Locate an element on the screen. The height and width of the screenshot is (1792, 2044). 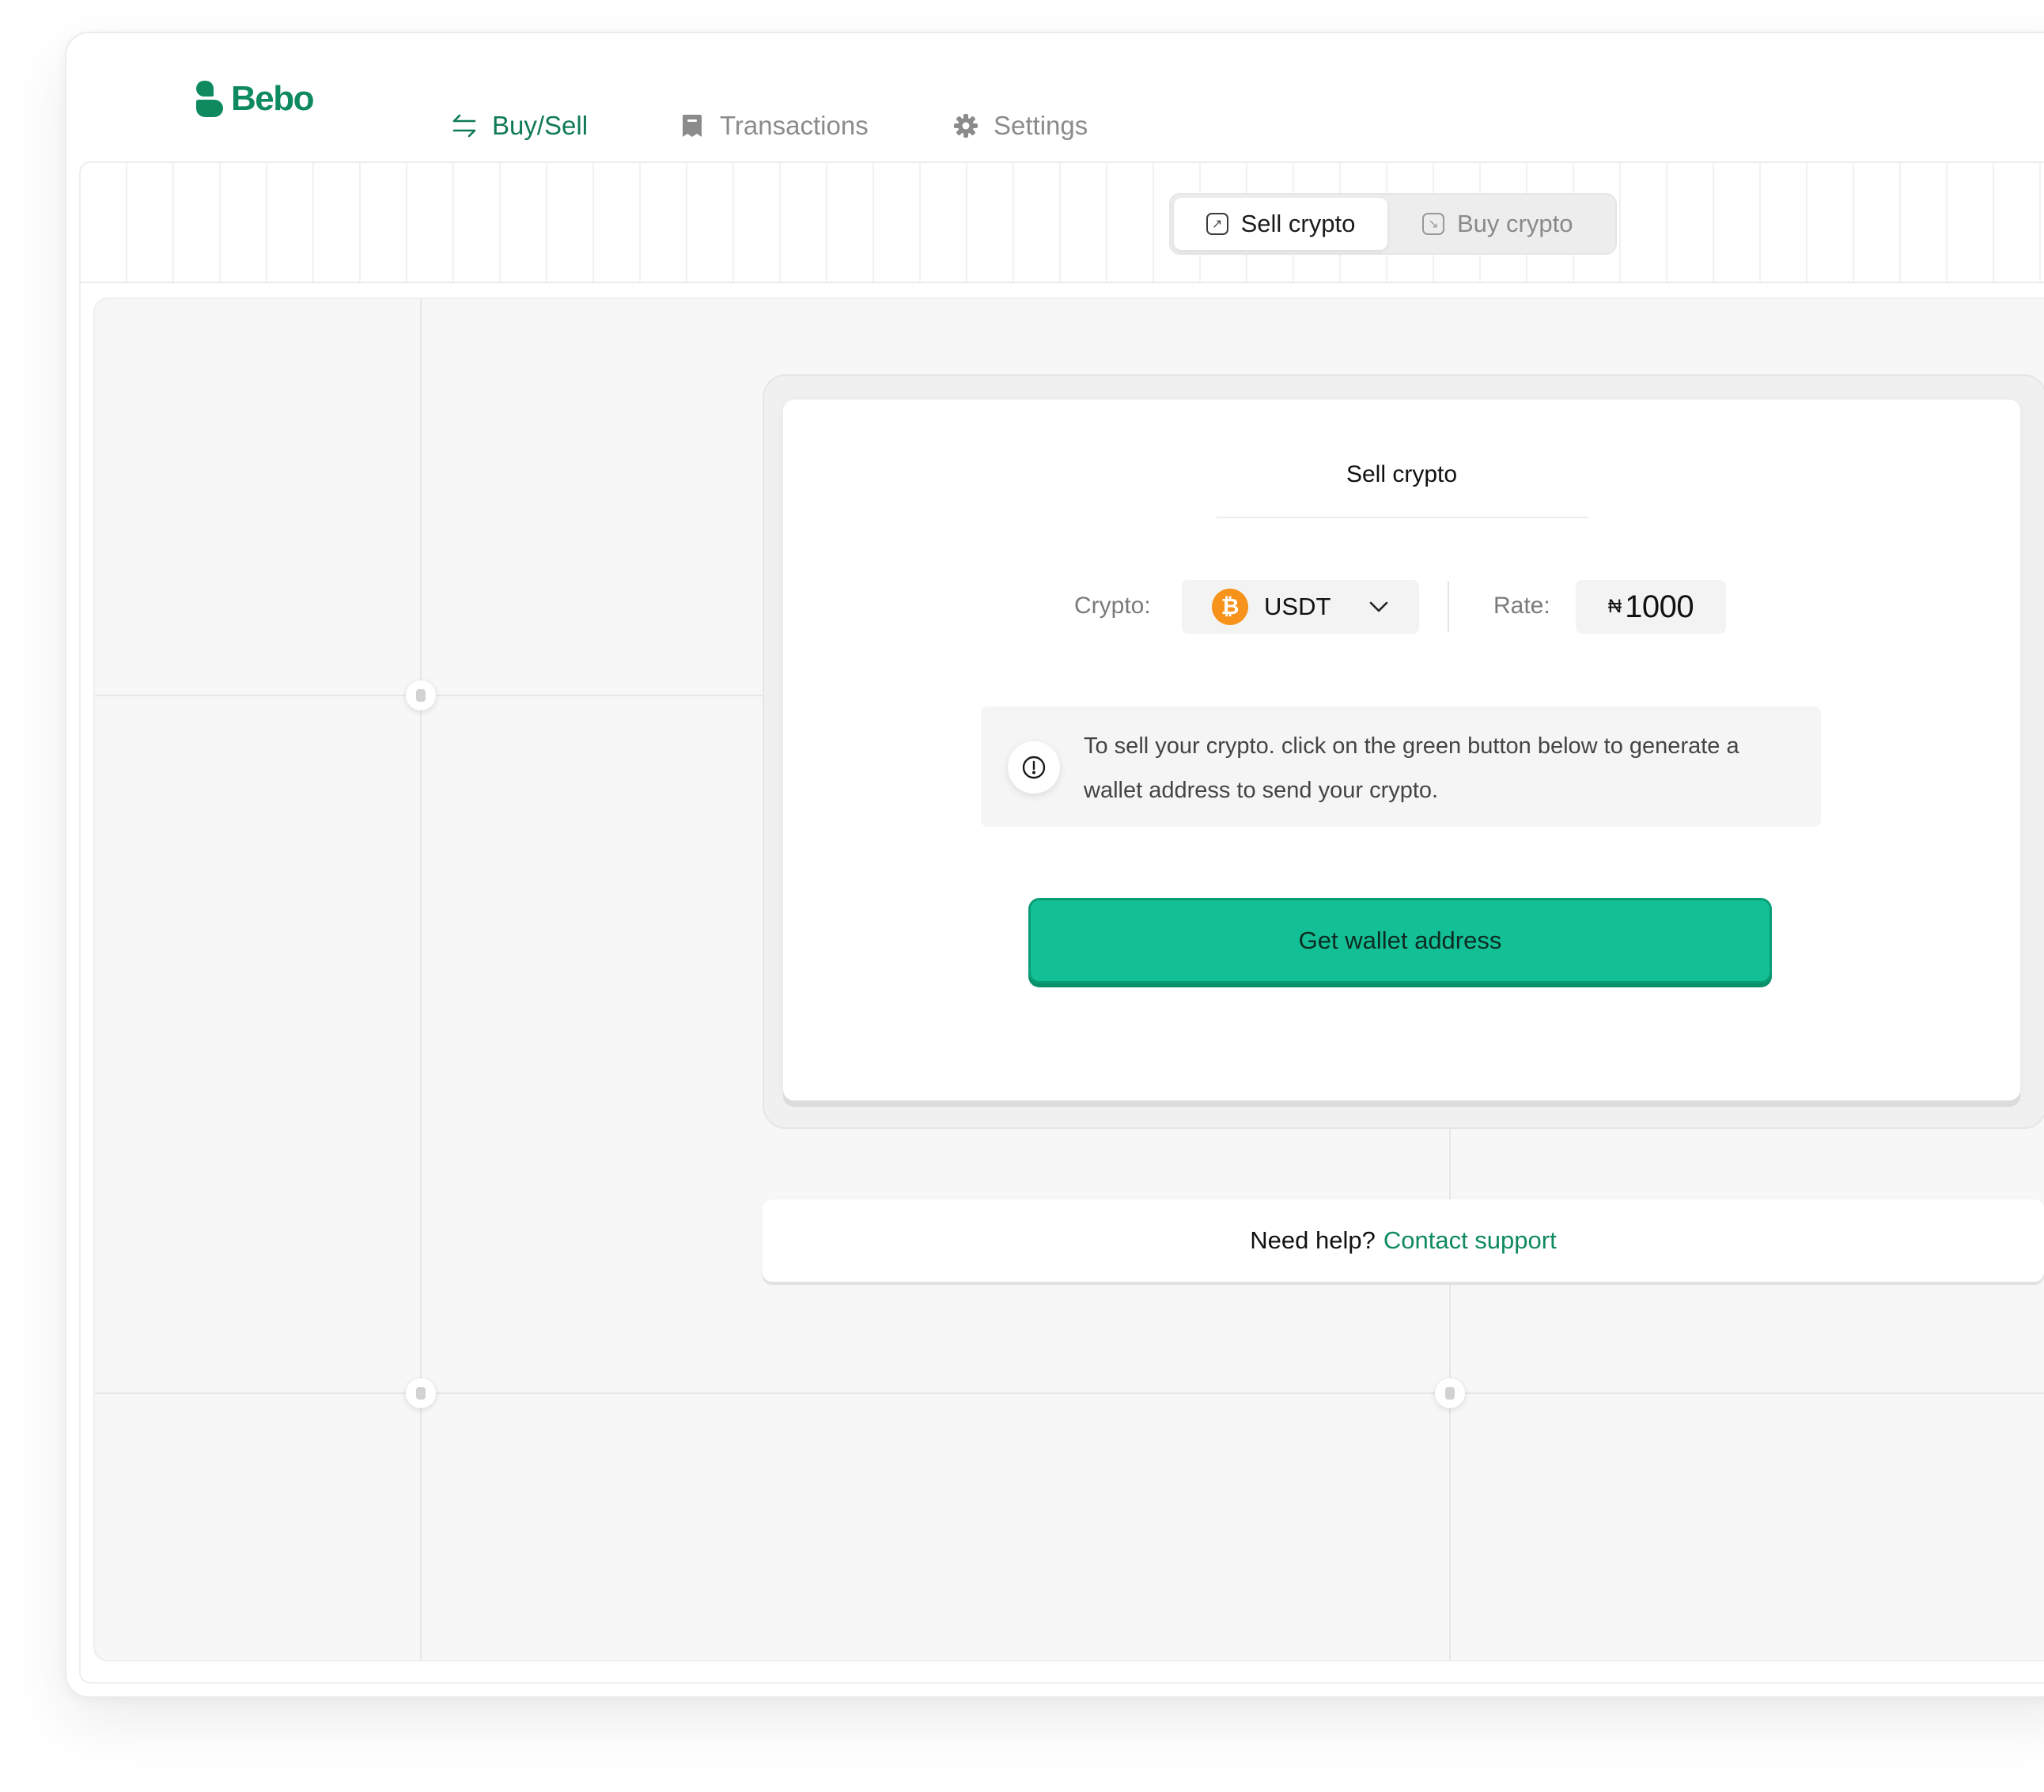
crypto-value: USDT is located at coordinates (1297, 606).